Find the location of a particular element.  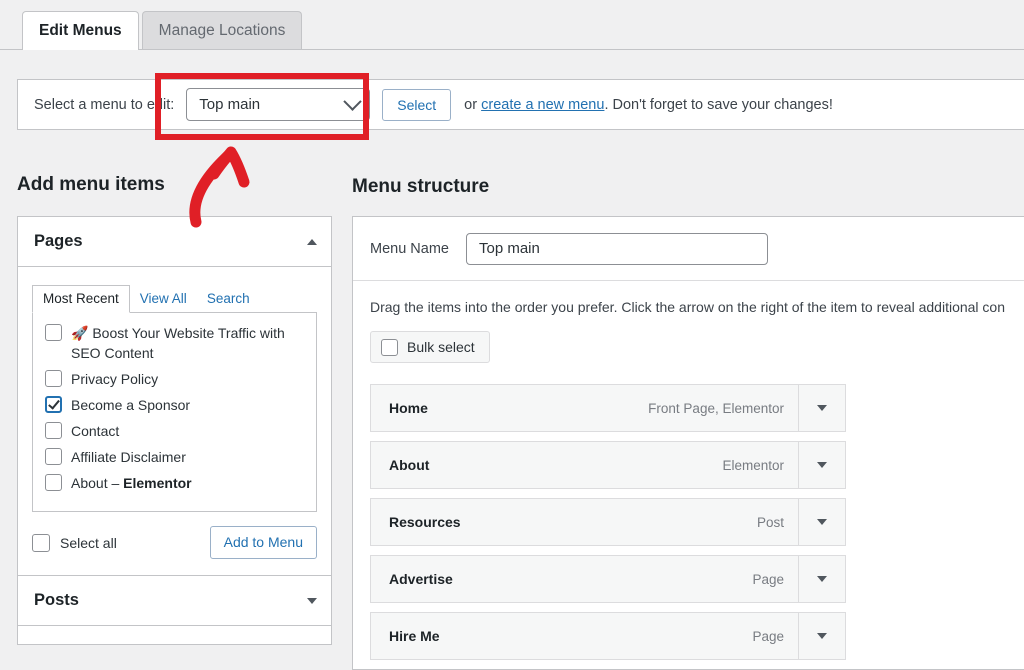

list-item: Contact is located at coordinates (174, 431).